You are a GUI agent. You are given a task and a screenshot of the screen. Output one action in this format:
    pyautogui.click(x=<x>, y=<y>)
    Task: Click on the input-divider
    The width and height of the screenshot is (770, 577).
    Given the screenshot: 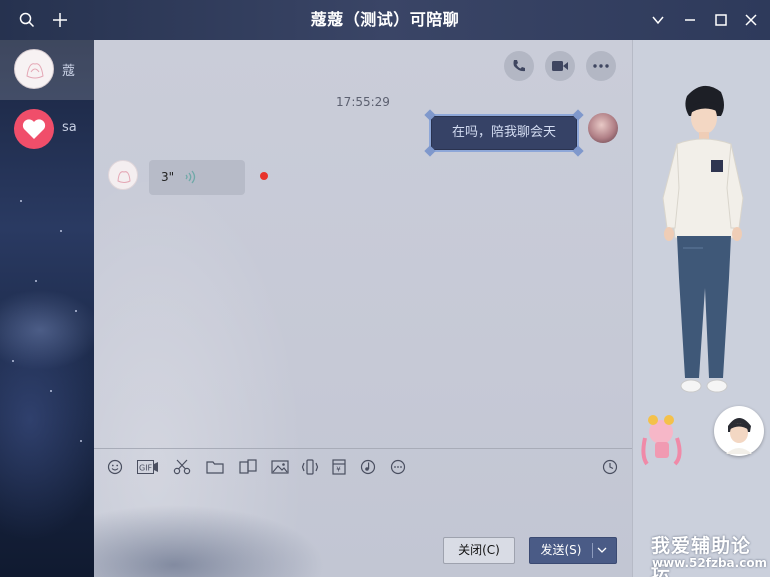 What is the action you would take?
    pyautogui.click(x=363, y=448)
    